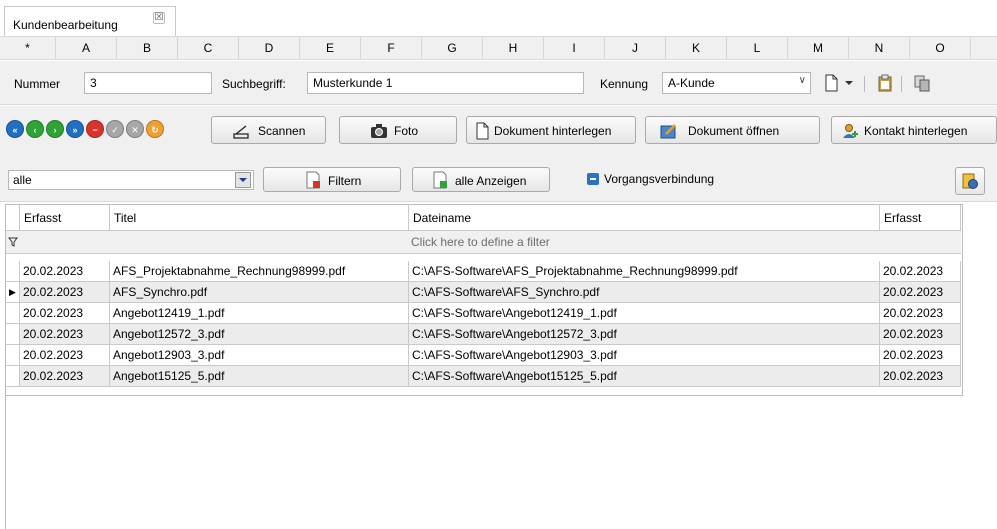 The image size is (997, 529). Describe the element at coordinates (644, 376) in the screenshot. I see `cell-dateiname: C:\AFS-Software\Angebot15125_5.pdf` at that location.